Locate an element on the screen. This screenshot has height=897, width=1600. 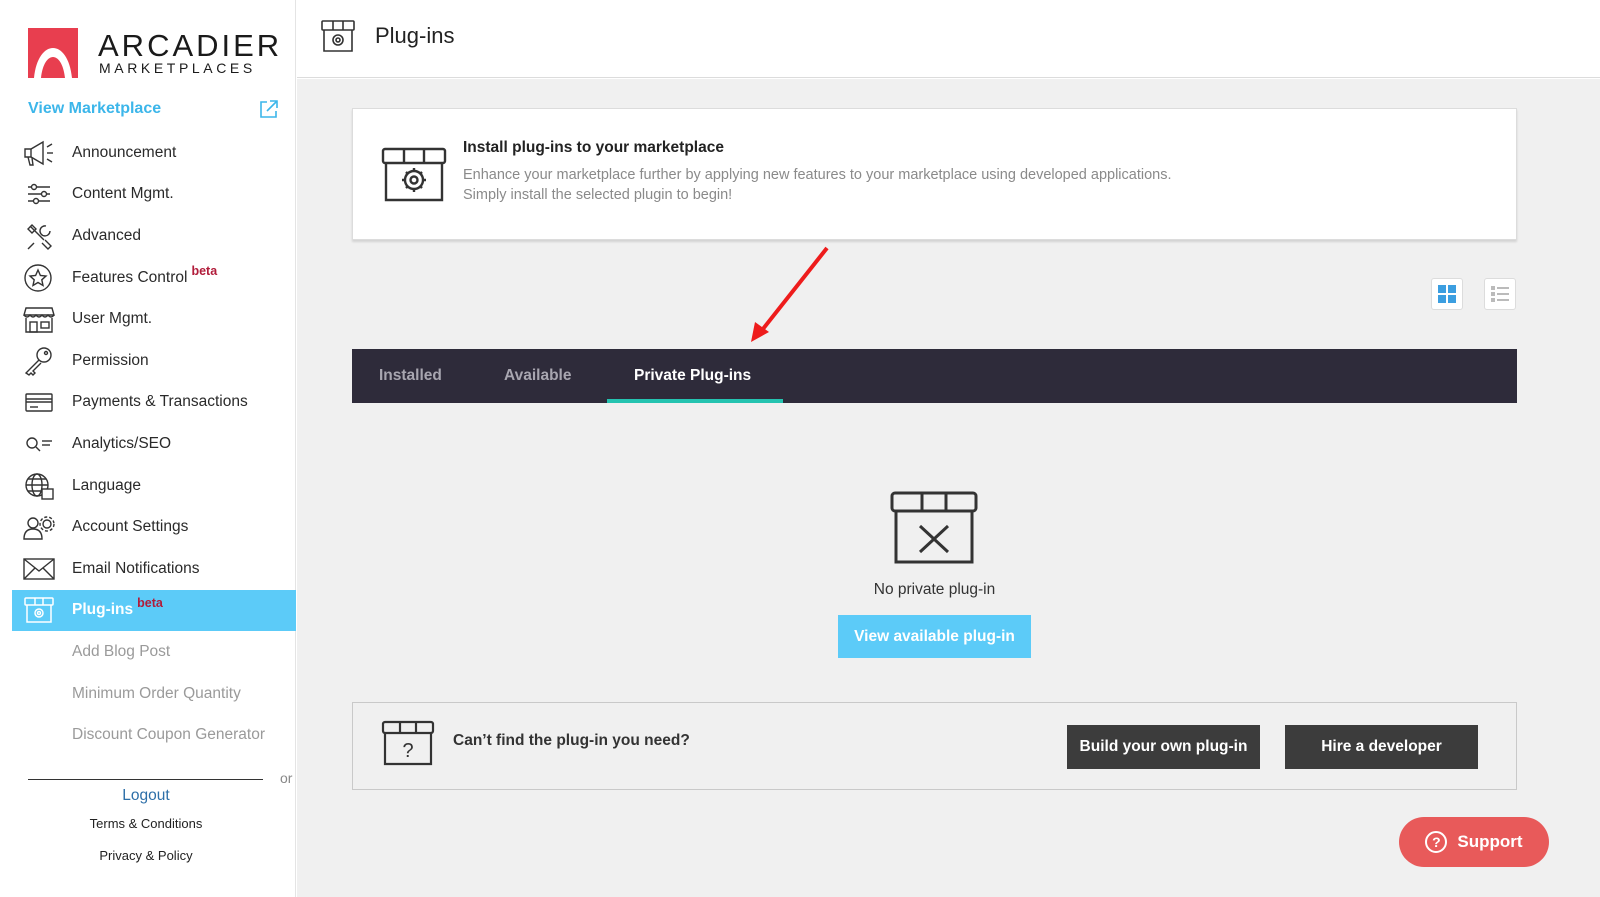
support-button: ? Support is located at coordinates (1474, 842).